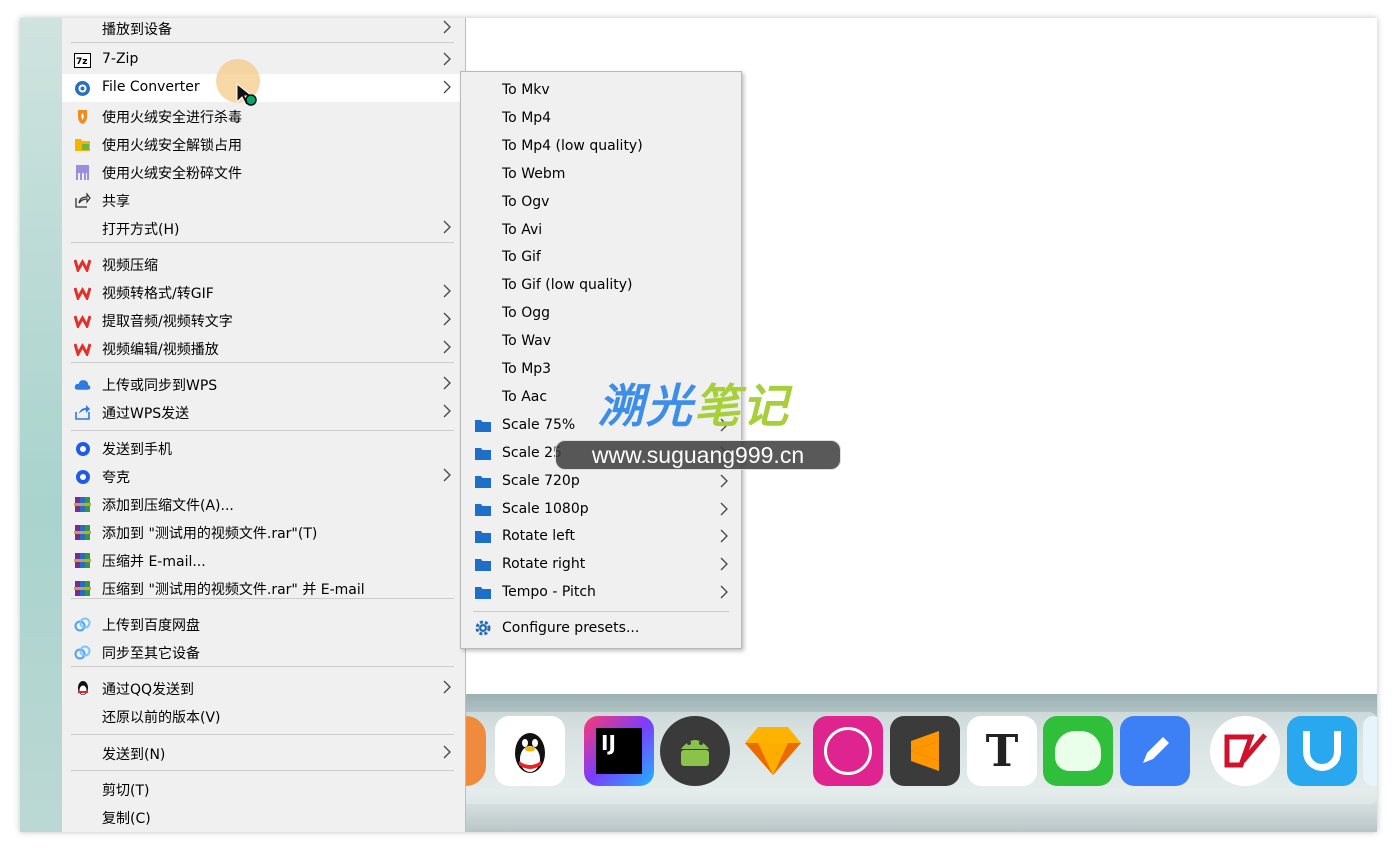 This screenshot has height=852, width=1397. What do you see at coordinates (1370, 751) in the screenshot?
I see `partial-app-icon-right` at bounding box center [1370, 751].